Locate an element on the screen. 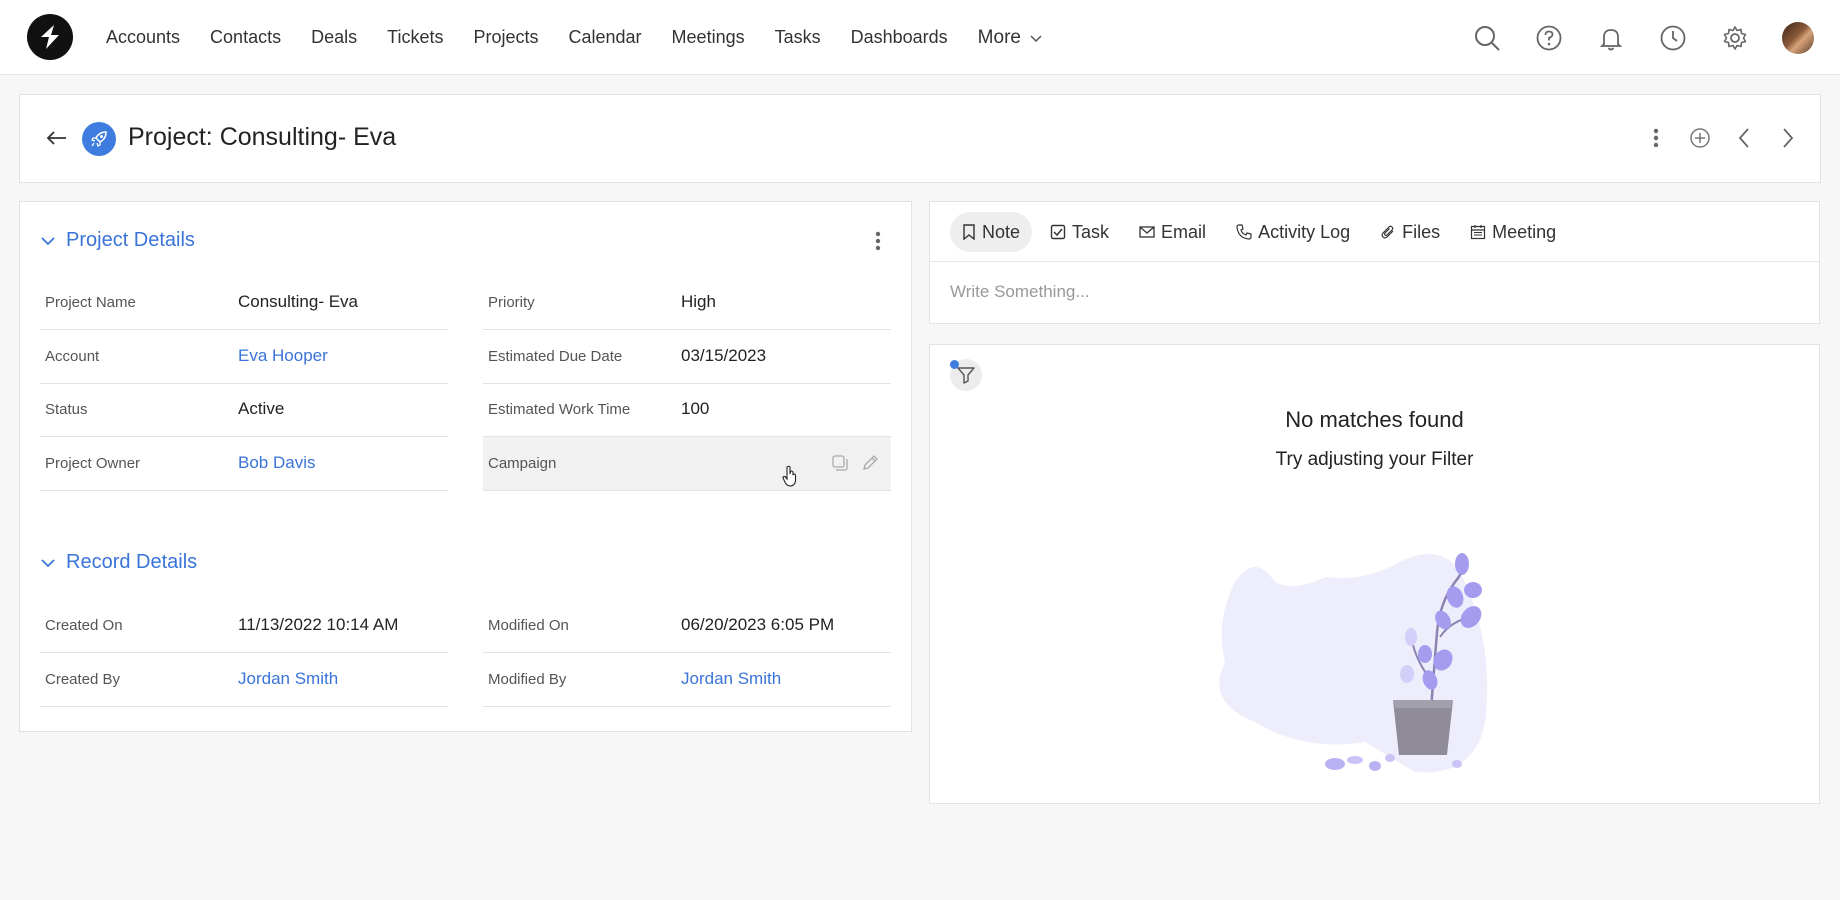  field-row-project-owner: Project Owner Bob Davis is located at coordinates (244, 464).